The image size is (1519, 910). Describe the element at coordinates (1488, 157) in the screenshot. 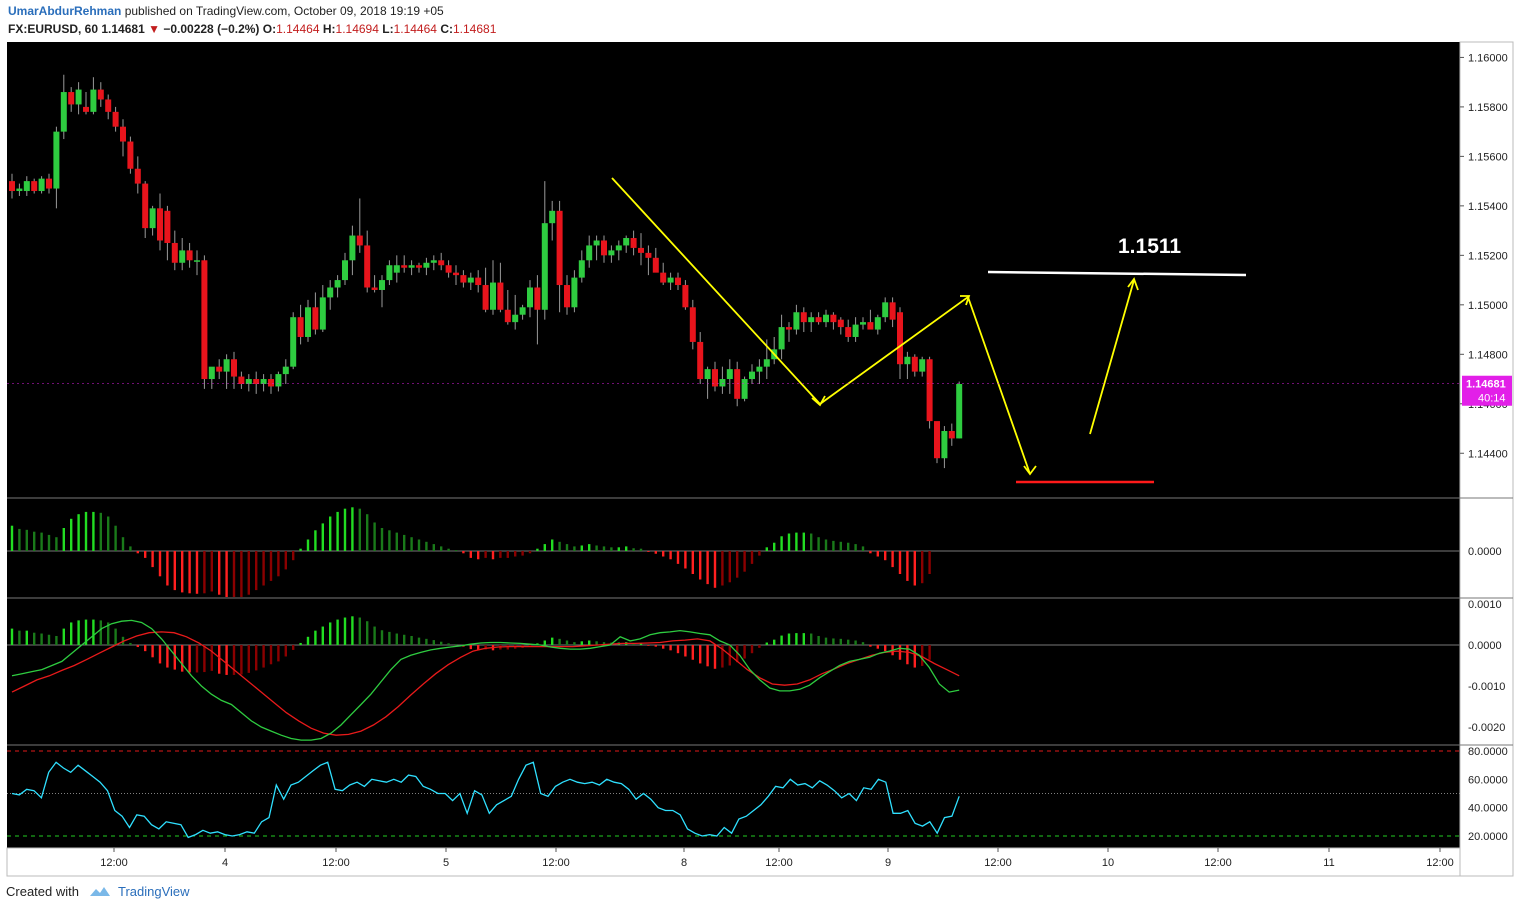

I see `price-tick-label: 1.15600` at that location.